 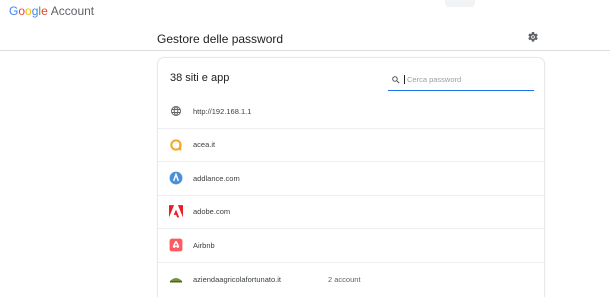 I want to click on brand-account-label: Account, so click(x=72, y=11).